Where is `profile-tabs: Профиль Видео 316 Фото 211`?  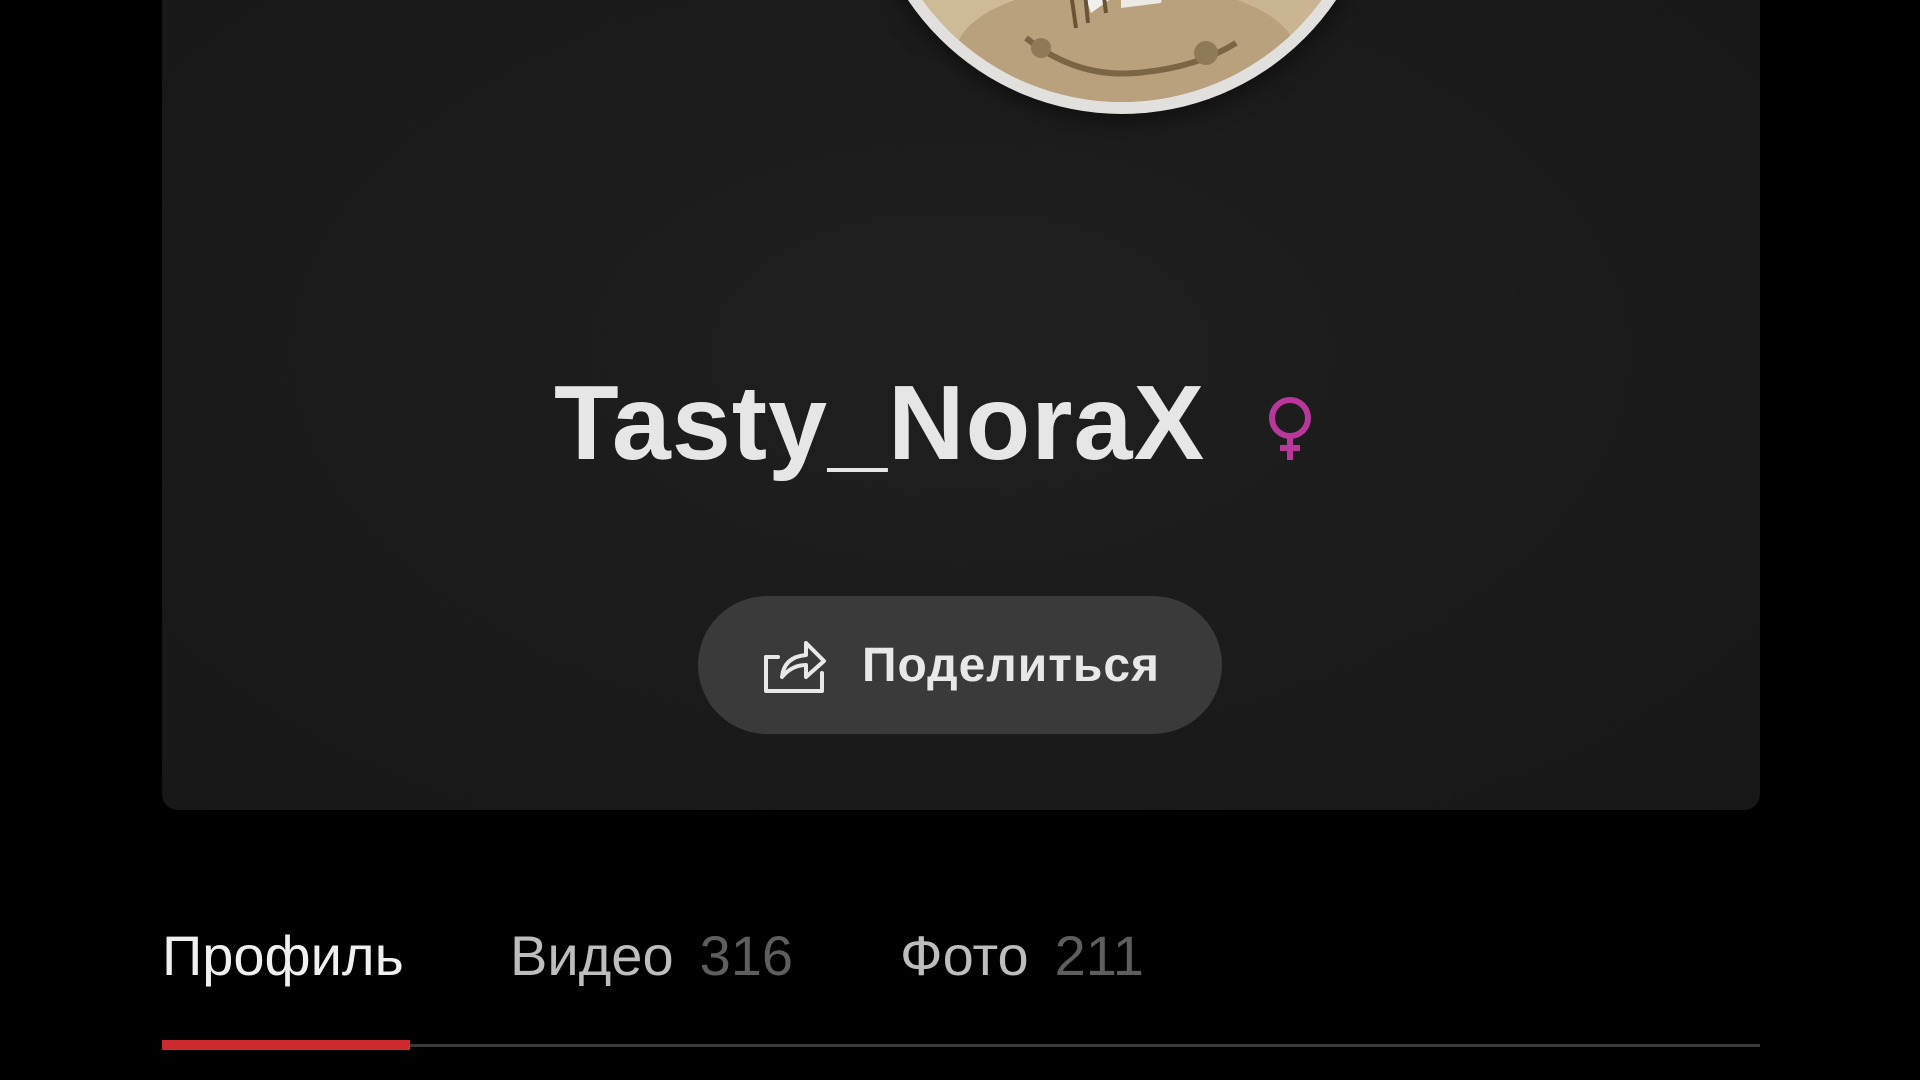 profile-tabs: Профиль Видео 316 Фото 211 is located at coordinates (961, 983).